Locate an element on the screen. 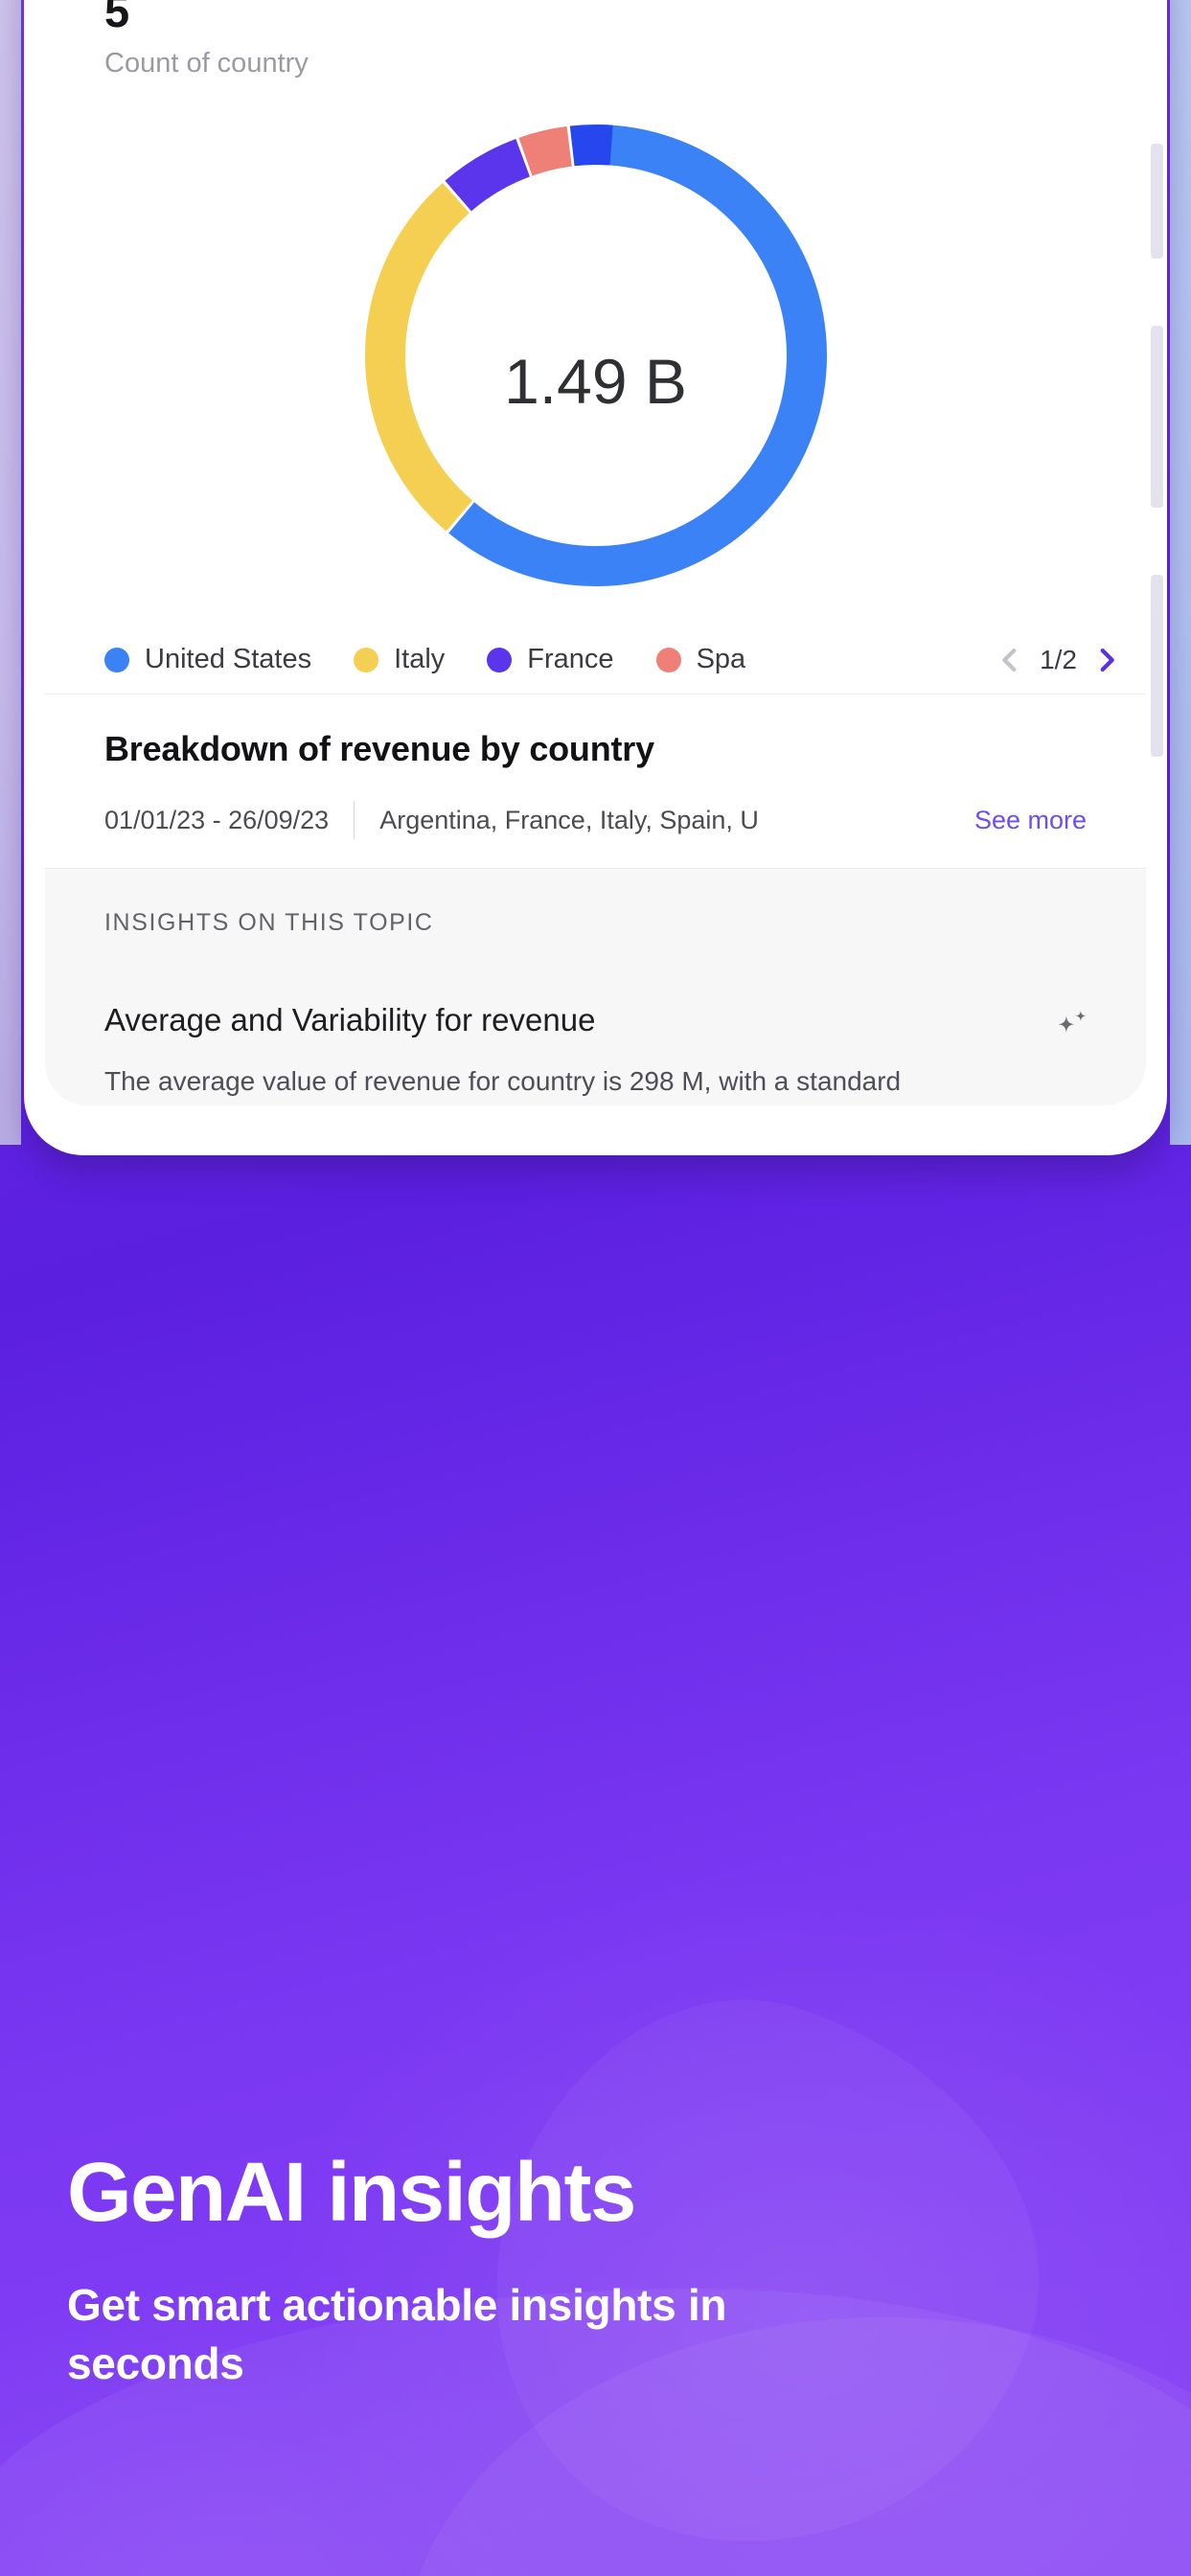 The image size is (1191, 2576). donut-center-value: 1.49 B is located at coordinates (595, 381).